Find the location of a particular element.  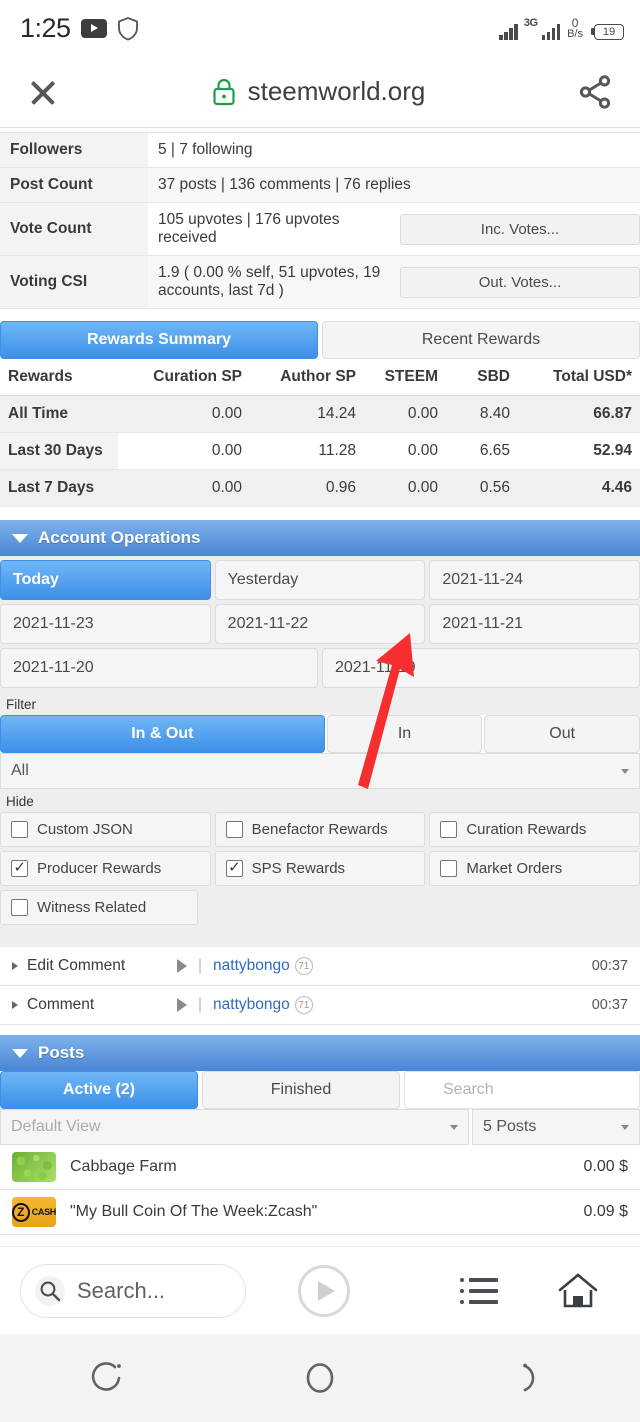

date-button-2021-11-22: 2021-11-22 is located at coordinates (320, 624).